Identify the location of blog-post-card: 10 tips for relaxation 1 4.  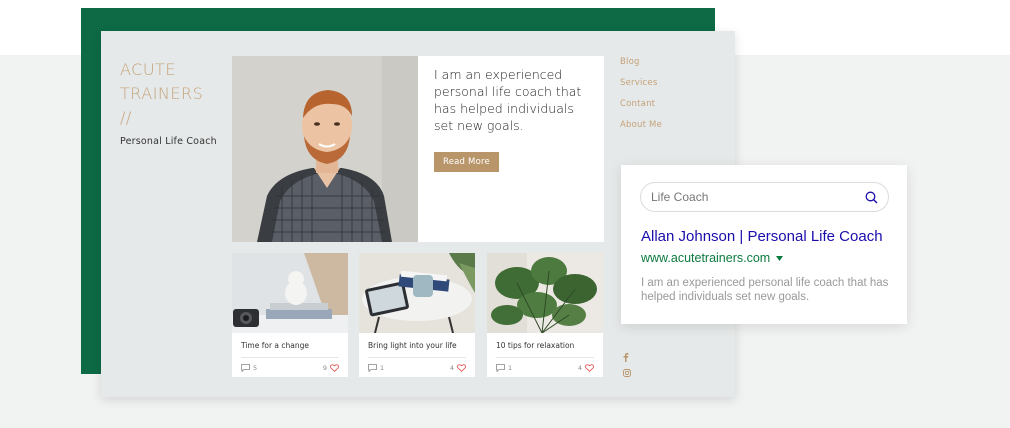
(545, 315).